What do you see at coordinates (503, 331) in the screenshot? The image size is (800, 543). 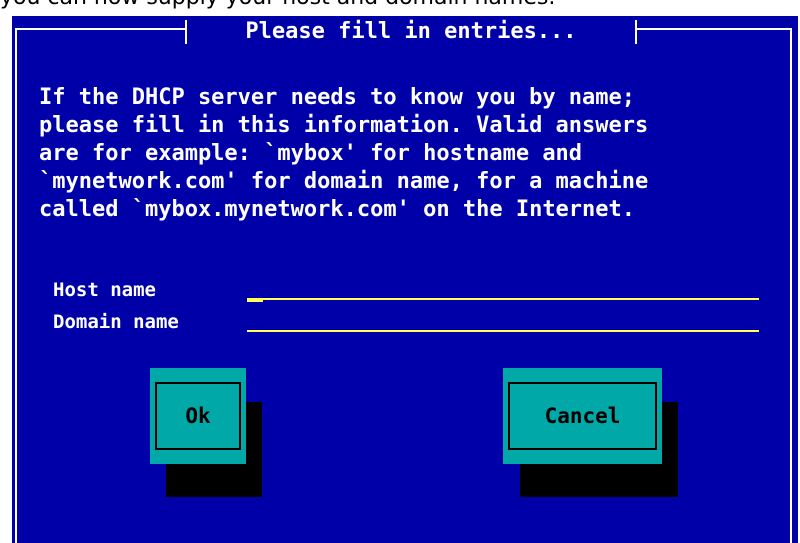 I see `domain-name-field` at bounding box center [503, 331].